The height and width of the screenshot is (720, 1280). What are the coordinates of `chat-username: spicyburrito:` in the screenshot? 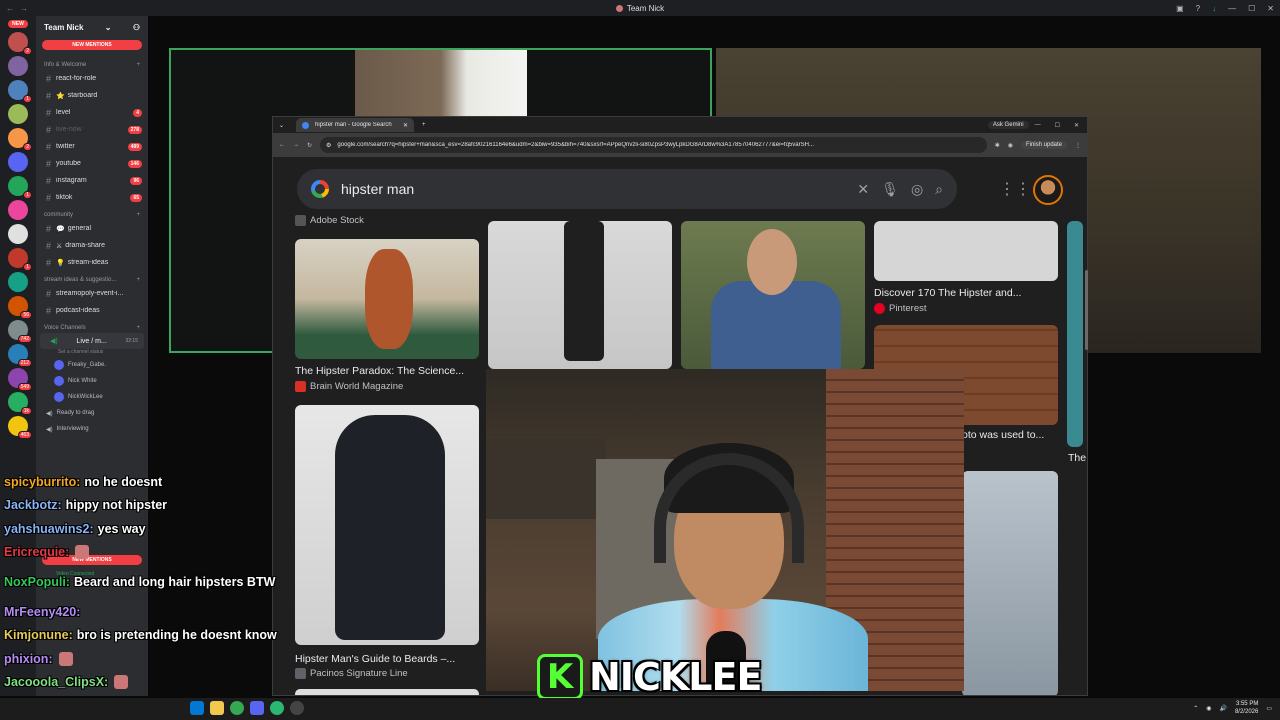 It's located at (42, 482).